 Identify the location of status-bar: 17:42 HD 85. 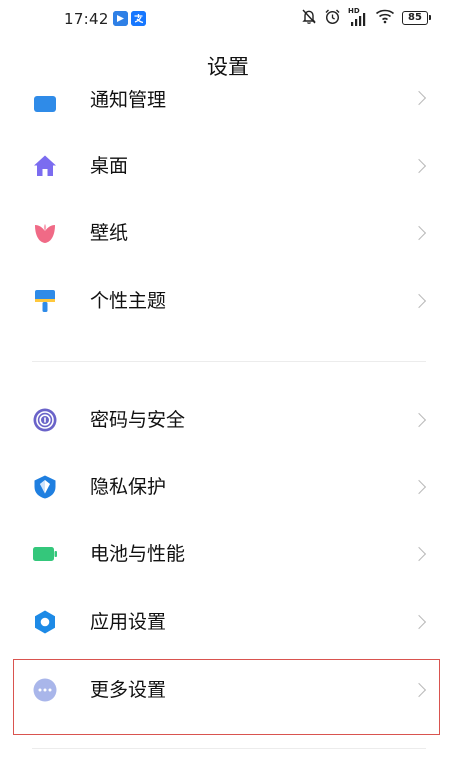
(228, 19).